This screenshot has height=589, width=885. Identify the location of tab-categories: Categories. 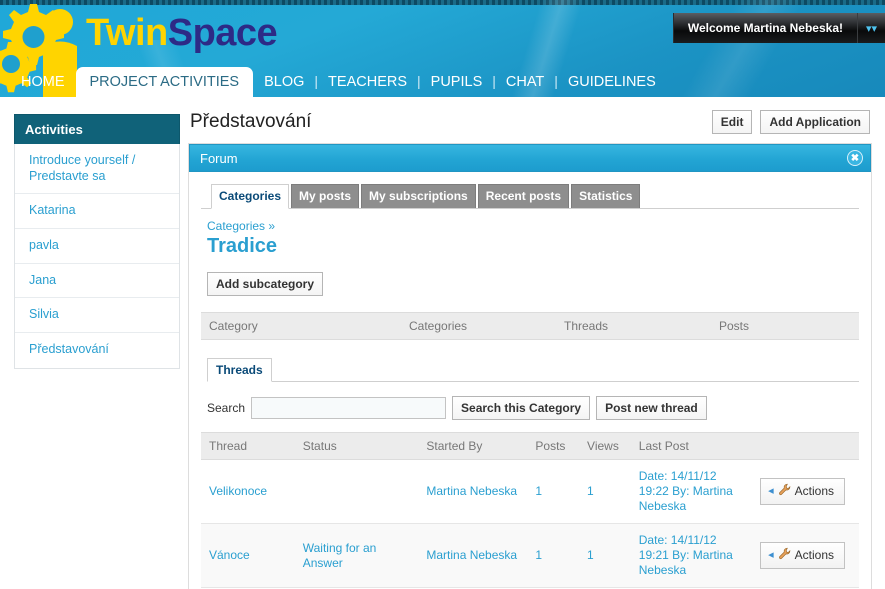
(250, 196).